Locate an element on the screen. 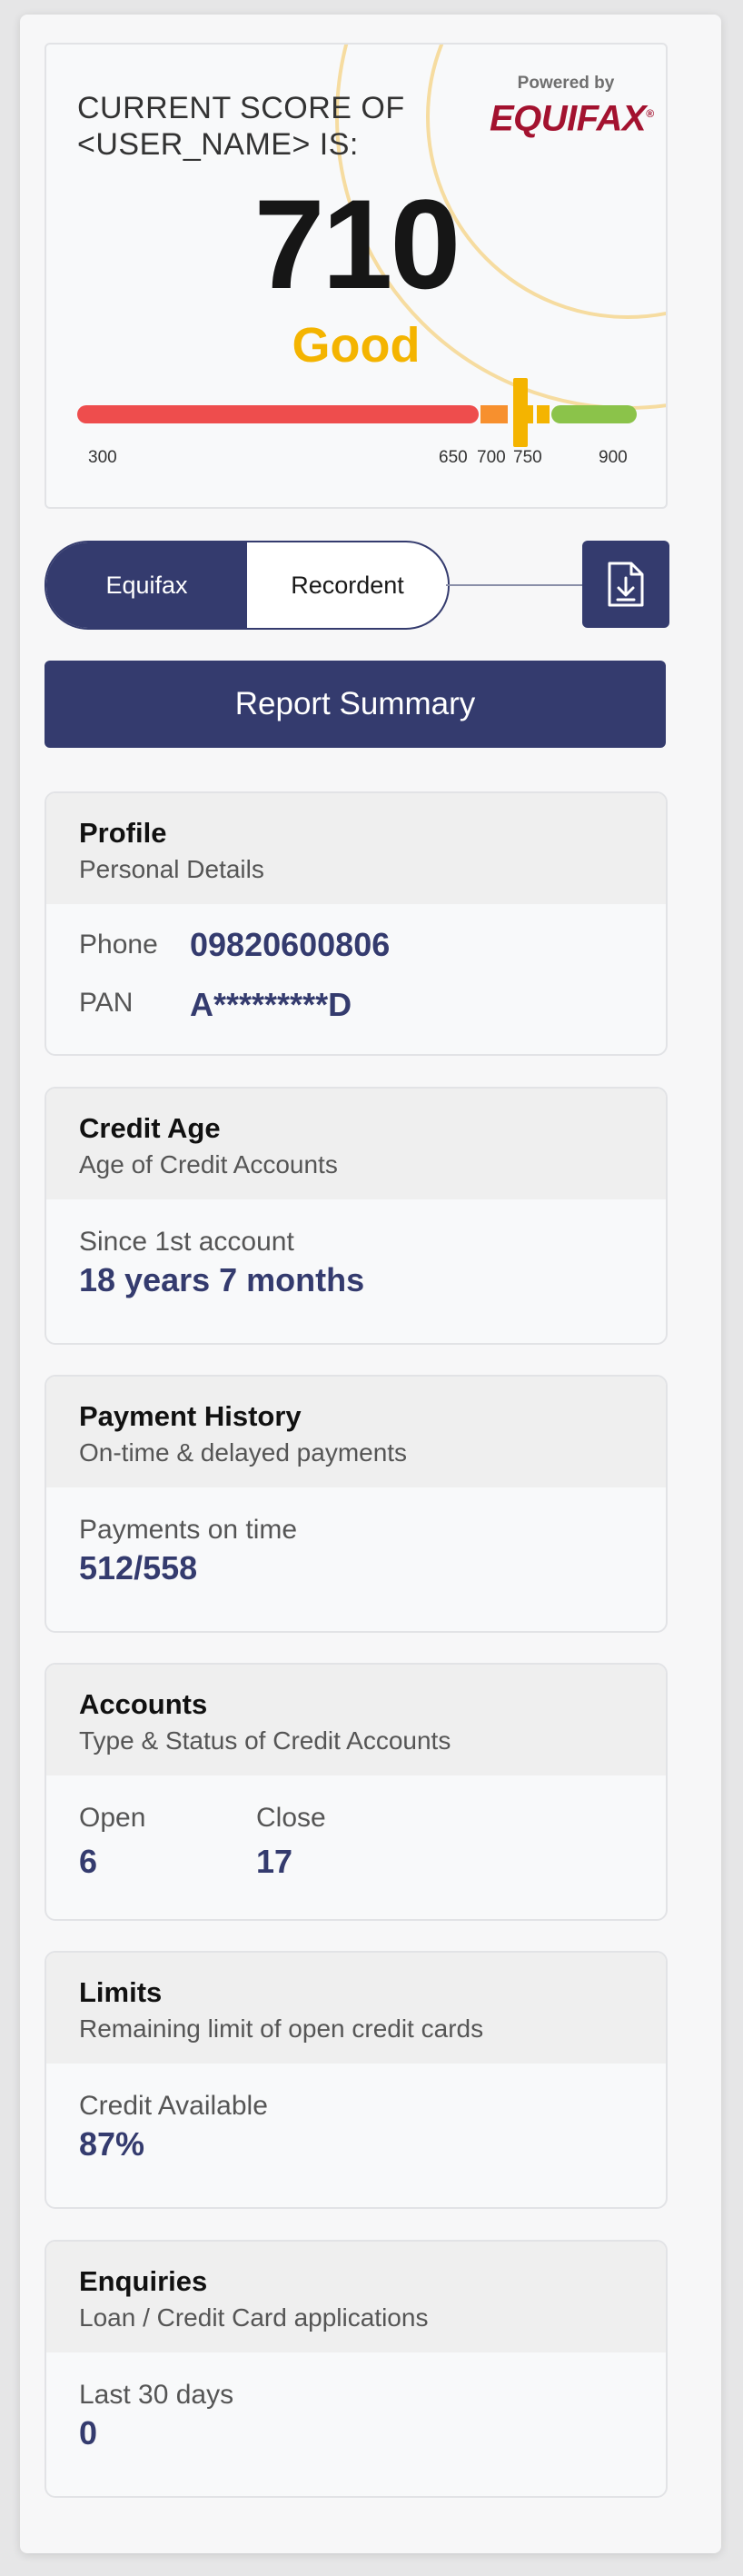 The height and width of the screenshot is (2576, 743). scale-score-marker is located at coordinates (520, 413).